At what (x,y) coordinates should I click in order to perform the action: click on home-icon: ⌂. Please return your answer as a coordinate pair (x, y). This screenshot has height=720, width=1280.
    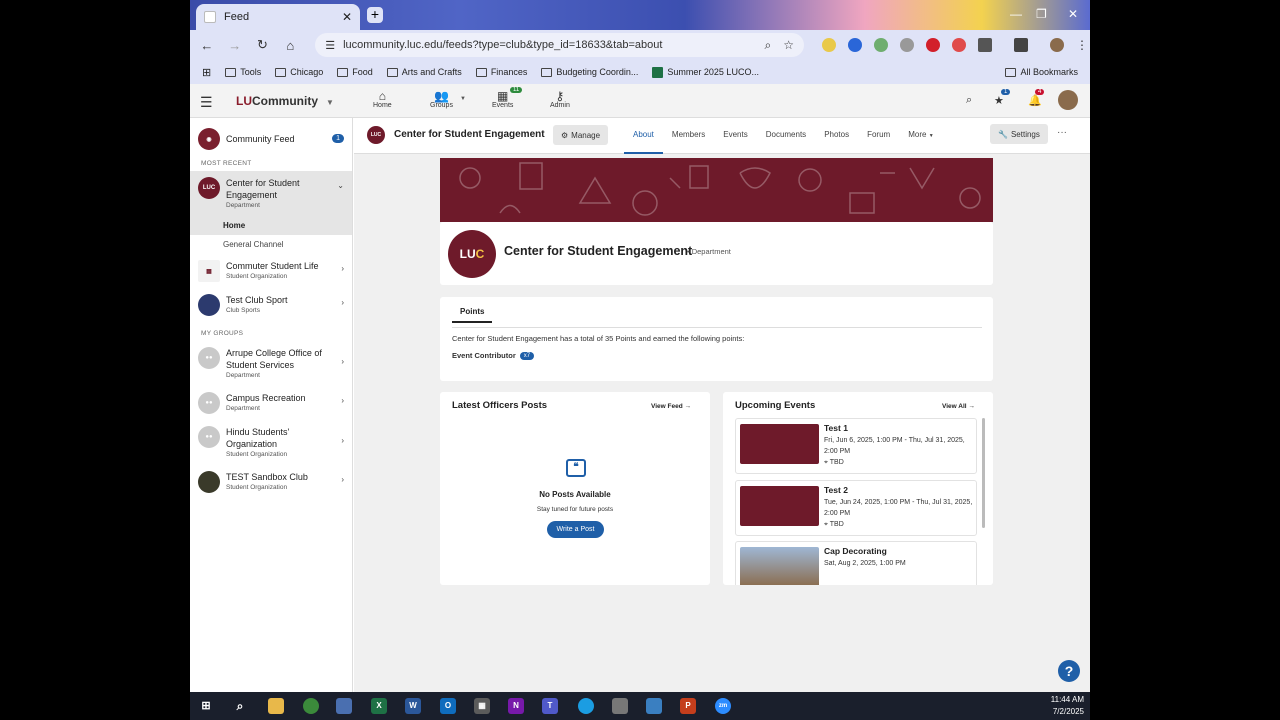
    Looking at the image, I should click on (290, 45).